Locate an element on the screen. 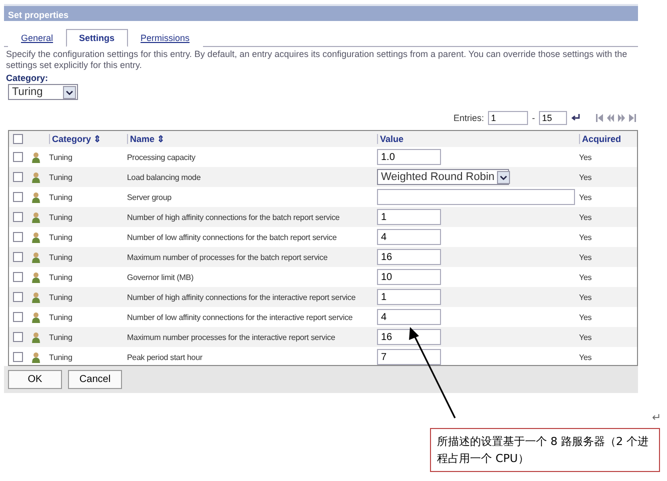  name-cell: Peak period start hour is located at coordinates (164, 357).